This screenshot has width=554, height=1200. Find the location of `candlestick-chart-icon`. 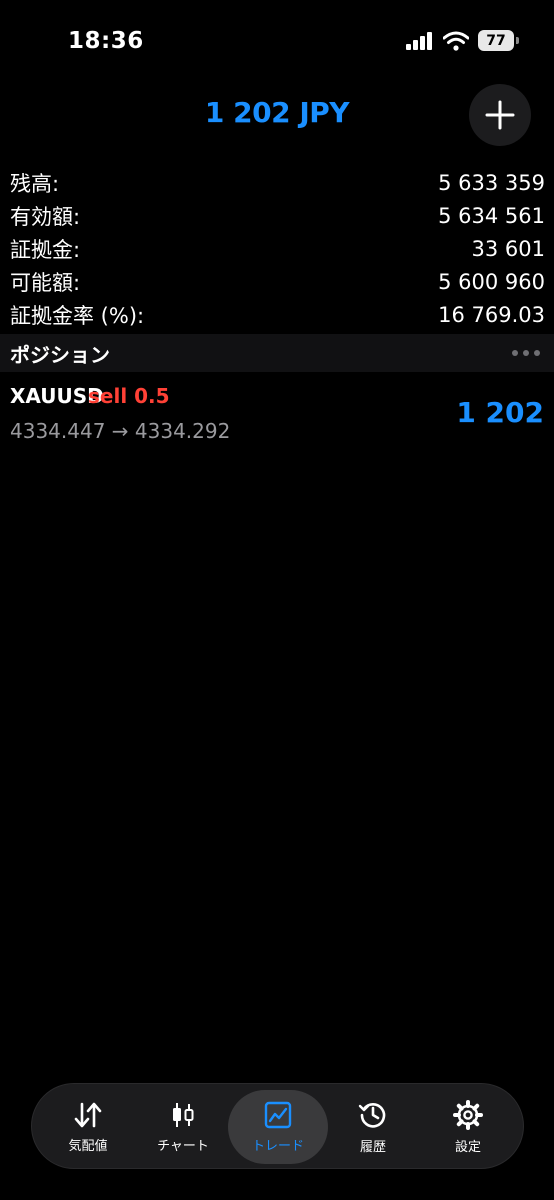

candlestick-chart-icon is located at coordinates (183, 1114).